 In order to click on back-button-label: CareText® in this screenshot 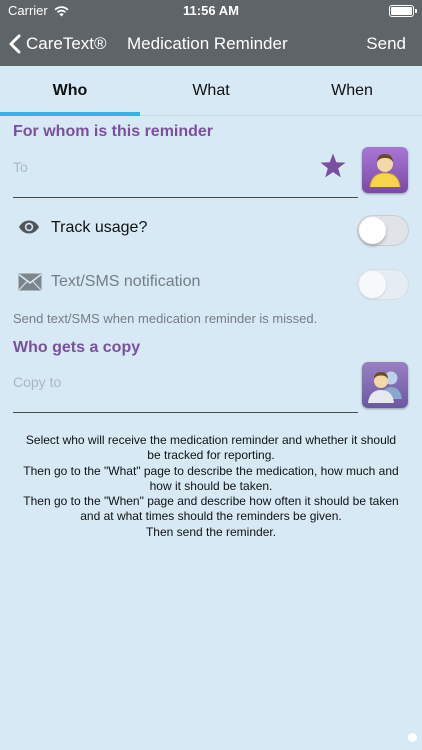, I will do `click(66, 43)`.